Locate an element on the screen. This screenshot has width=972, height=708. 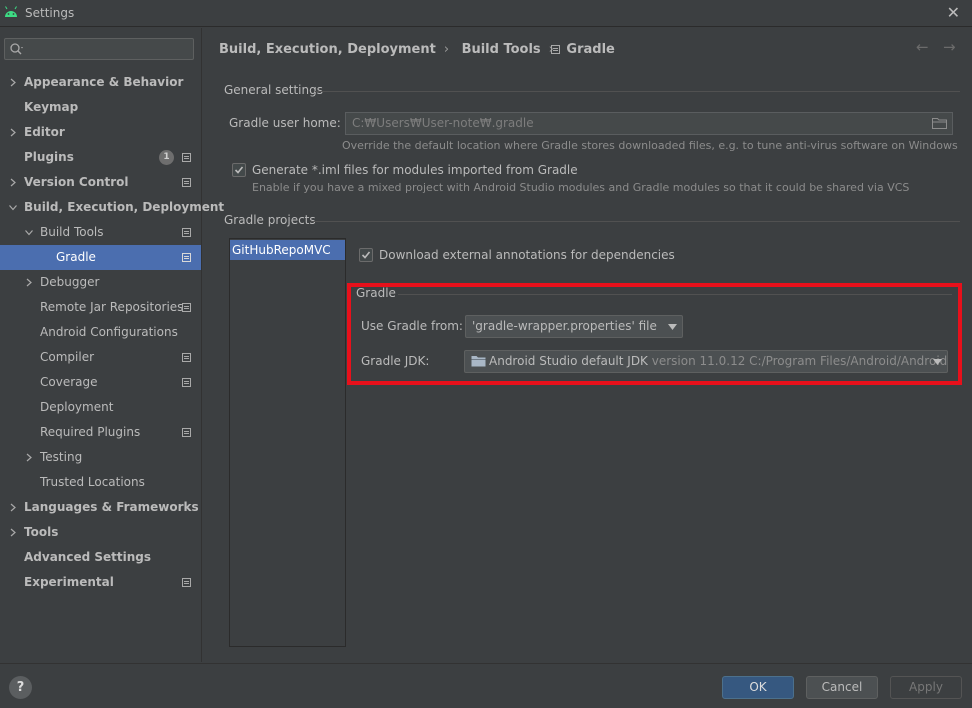
sidebar-item-label: Build Tools is located at coordinates (72, 232).